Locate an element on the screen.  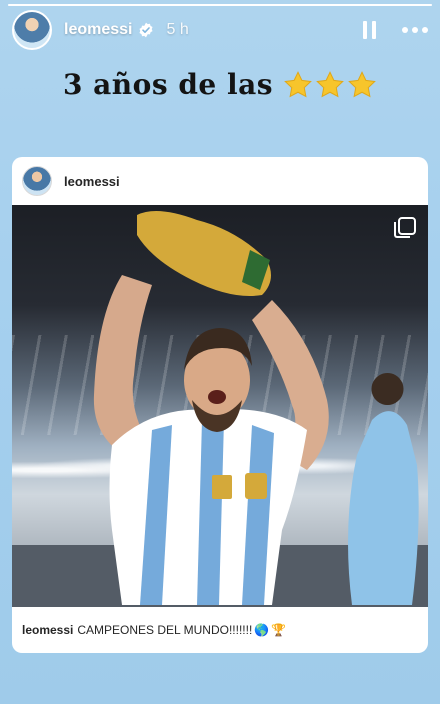
verified-badge-icon is located at coordinates (146, 30).